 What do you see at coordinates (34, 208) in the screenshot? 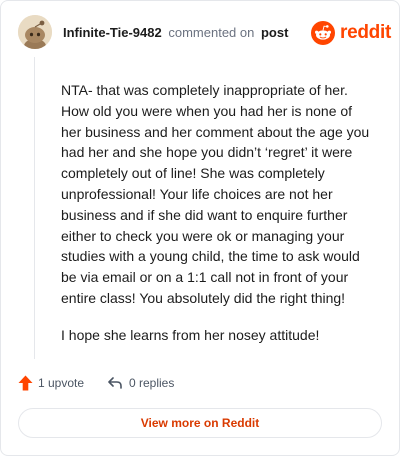
I see `thread-line` at bounding box center [34, 208].